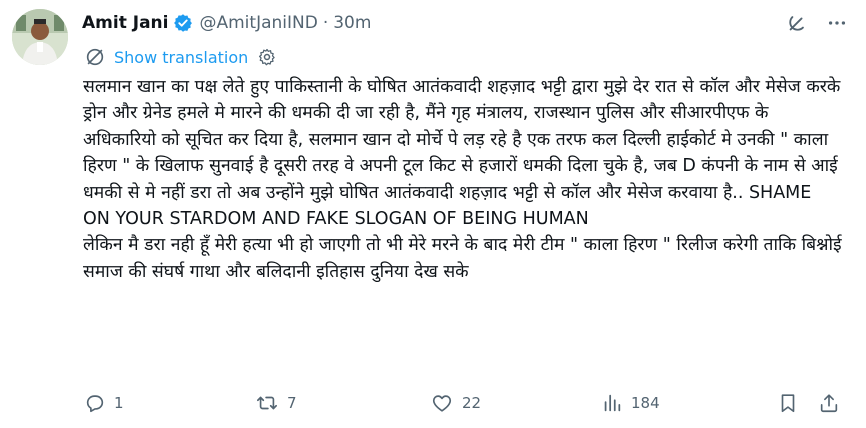  I want to click on views-button: 184, so click(630, 403).